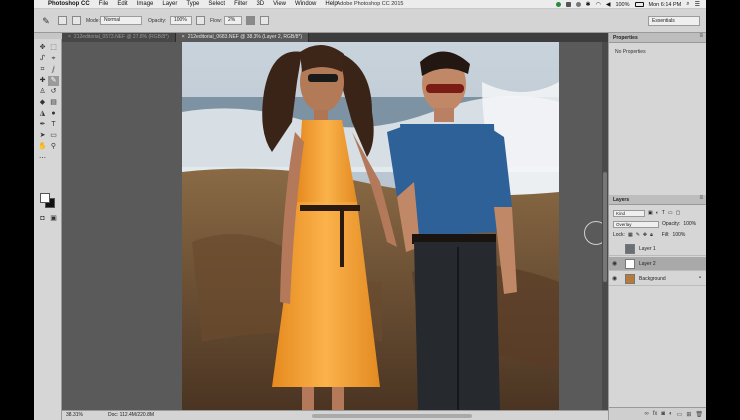  I want to click on app-status-icon, so click(558, 4).